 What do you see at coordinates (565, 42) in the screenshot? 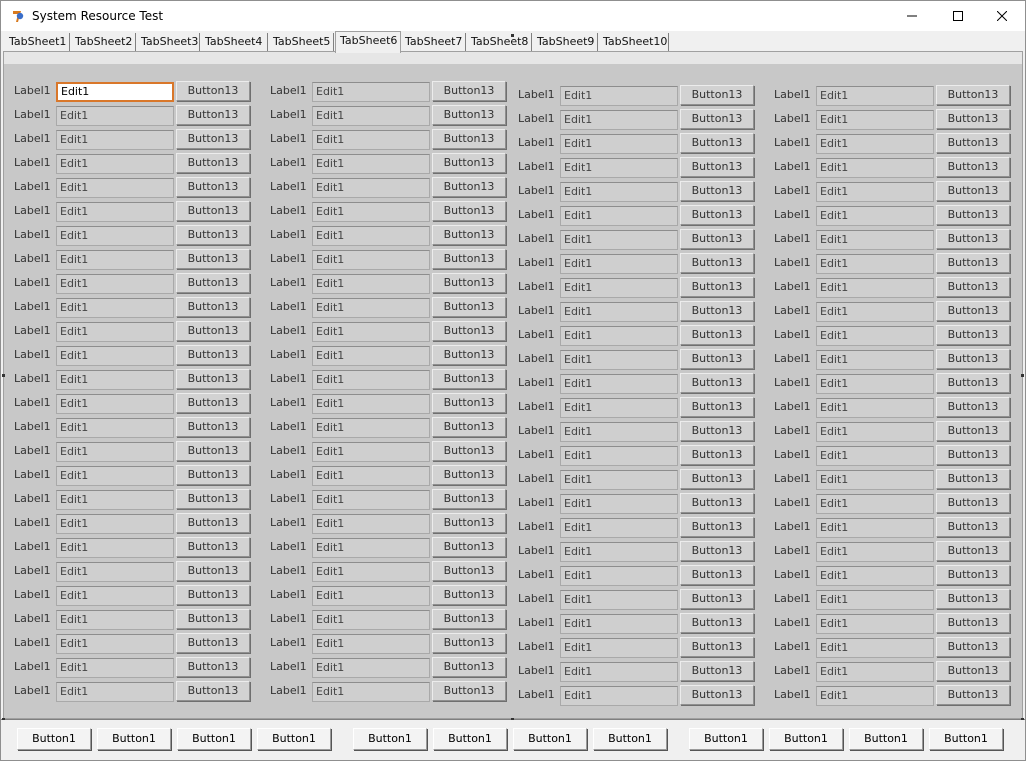
I see `tab-tabsheet9: TabSheet9` at bounding box center [565, 42].